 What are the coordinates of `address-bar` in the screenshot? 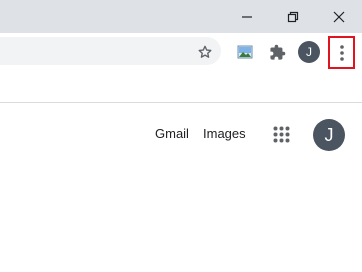 It's located at (110, 51).